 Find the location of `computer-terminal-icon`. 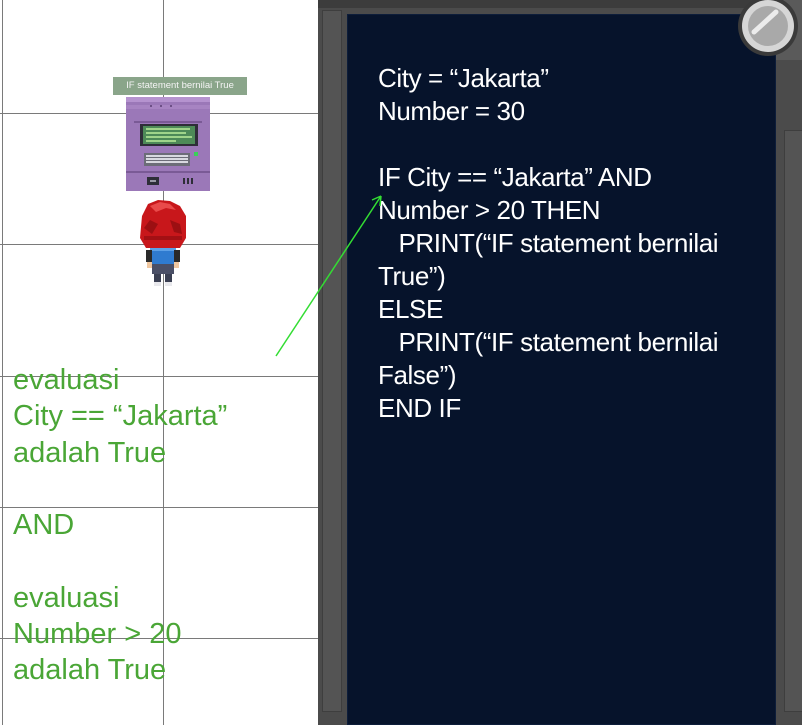

computer-terminal-icon is located at coordinates (168, 144).